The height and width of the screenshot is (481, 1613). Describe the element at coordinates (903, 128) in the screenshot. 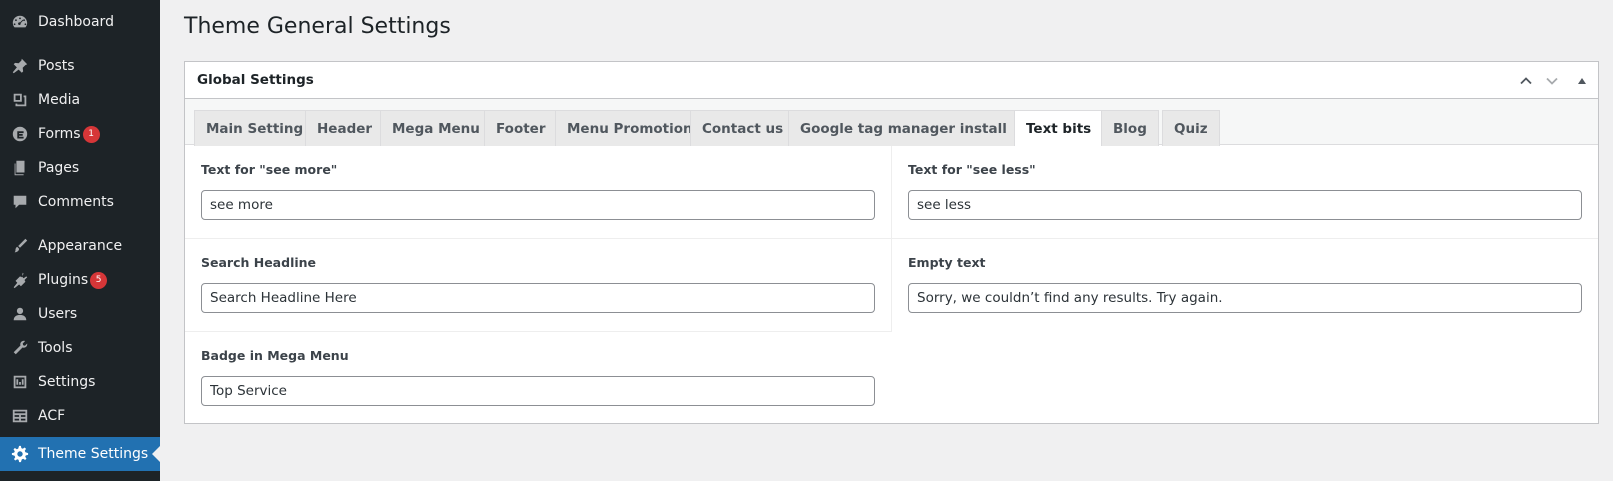

I see `tab-google-tag-manager-install: Google tag manager install` at that location.